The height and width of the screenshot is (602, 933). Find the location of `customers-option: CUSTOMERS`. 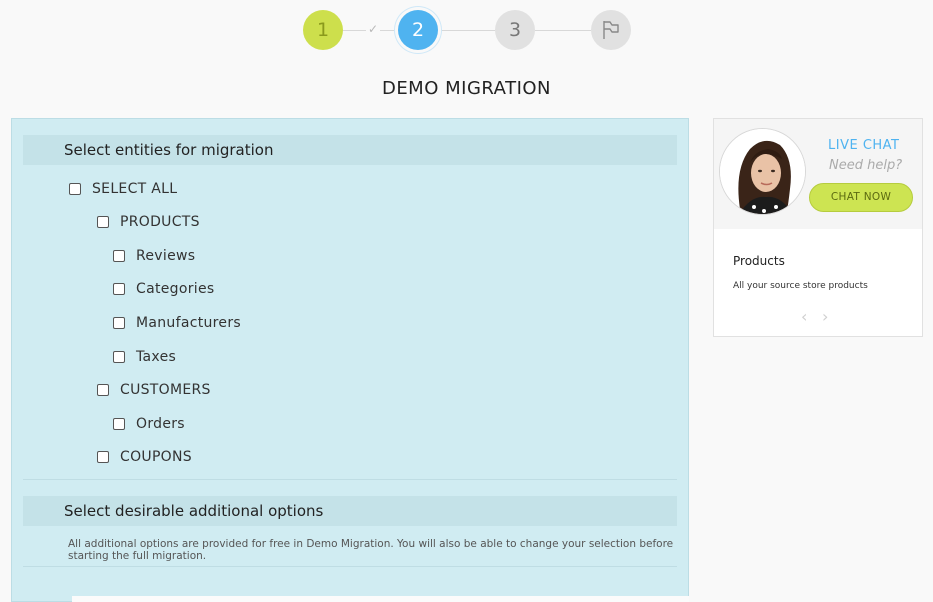

customers-option: CUSTOMERS is located at coordinates (154, 390).